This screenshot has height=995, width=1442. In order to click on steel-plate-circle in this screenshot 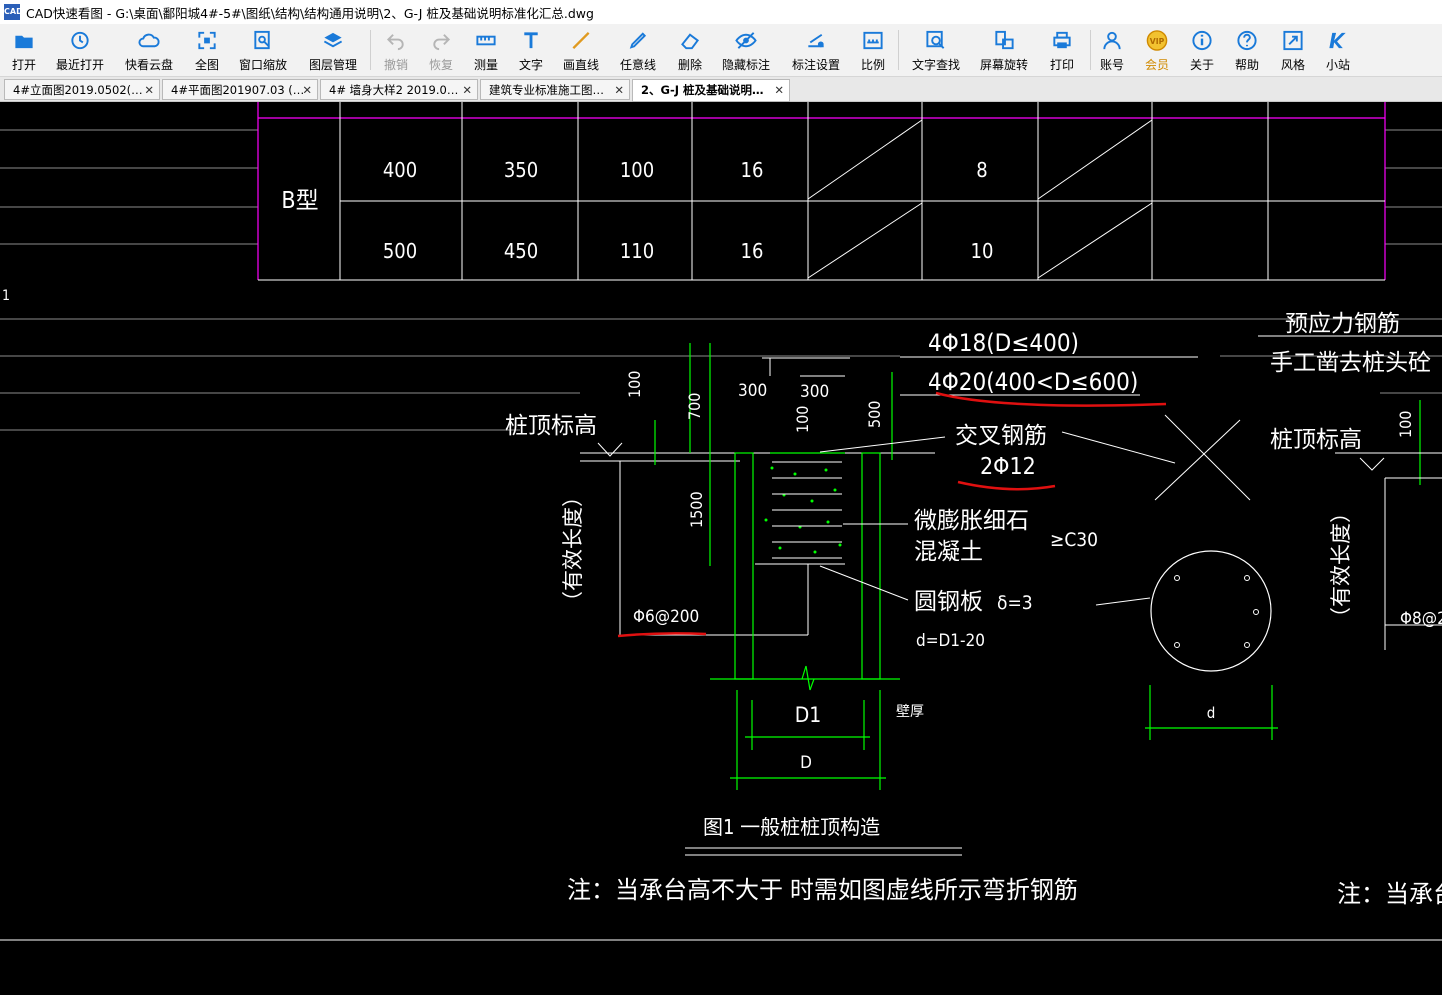, I will do `click(1211, 611)`.